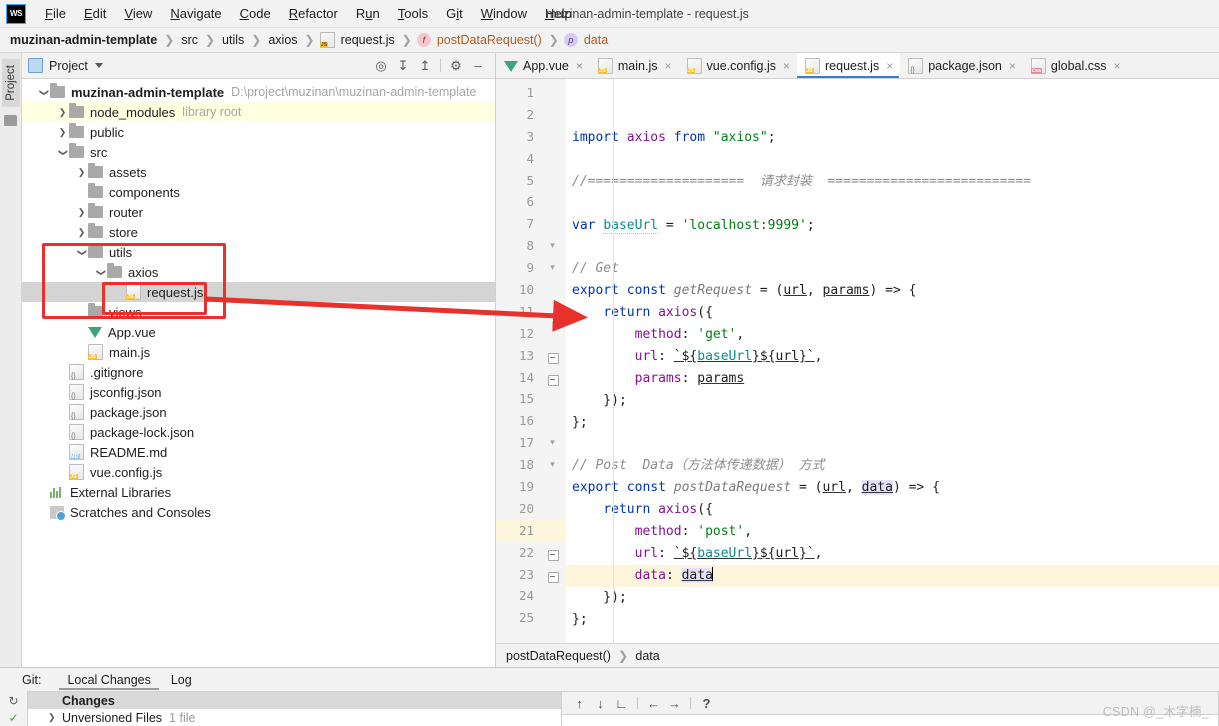  What do you see at coordinates (258, 292) in the screenshot?
I see `tree-item-request-js: JS request.js` at bounding box center [258, 292].